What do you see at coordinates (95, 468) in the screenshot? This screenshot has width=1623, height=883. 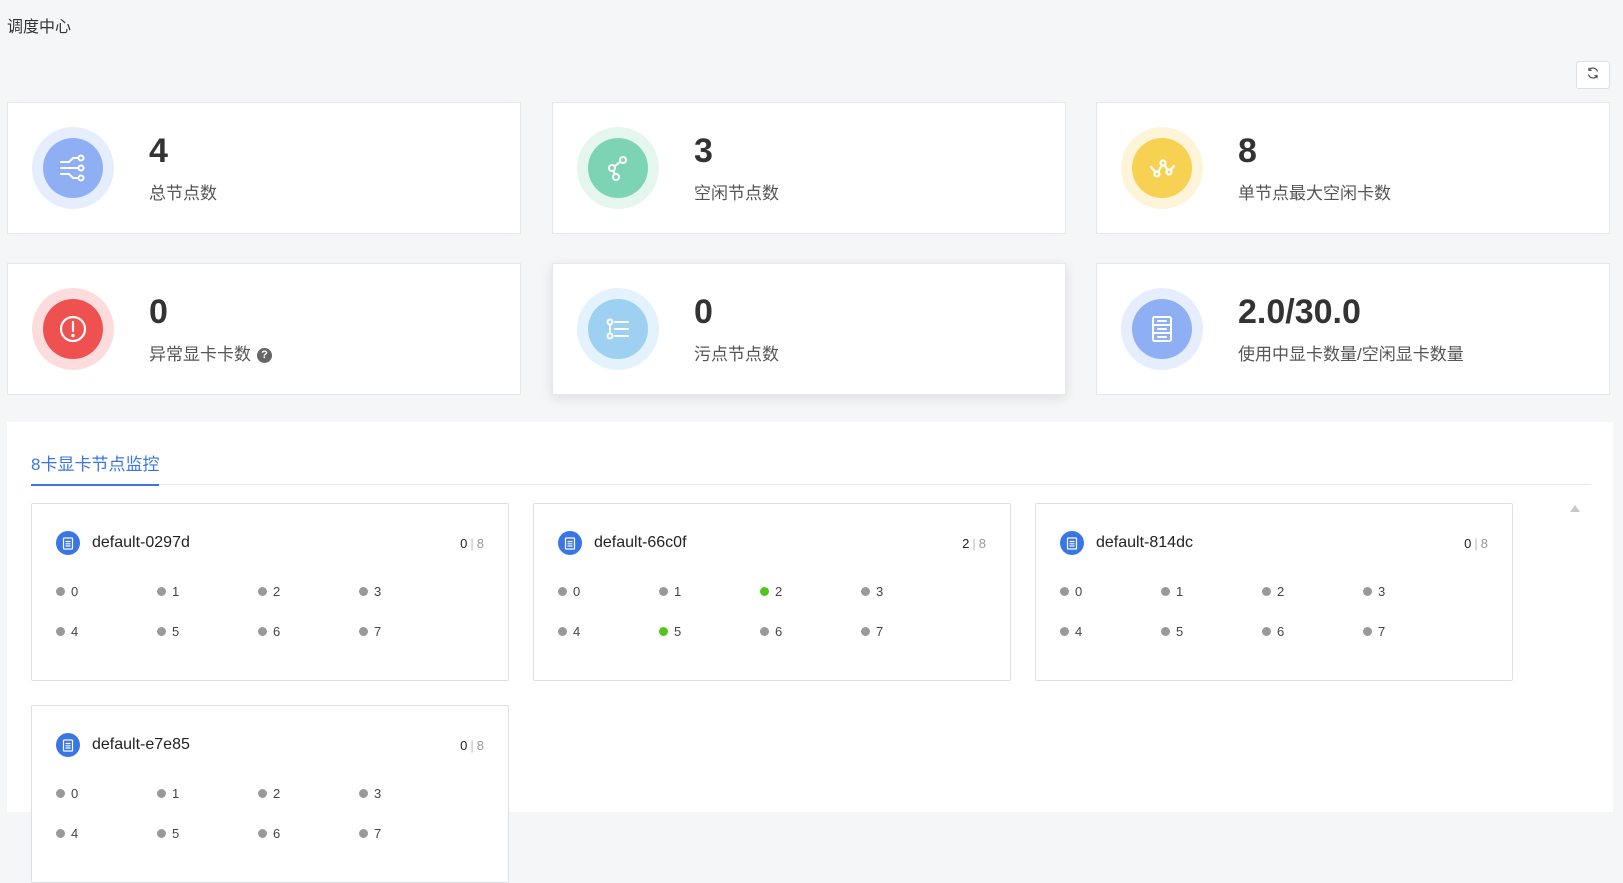 I see `tab-8-card-gpu-monitor: 8卡显卡节点监控` at bounding box center [95, 468].